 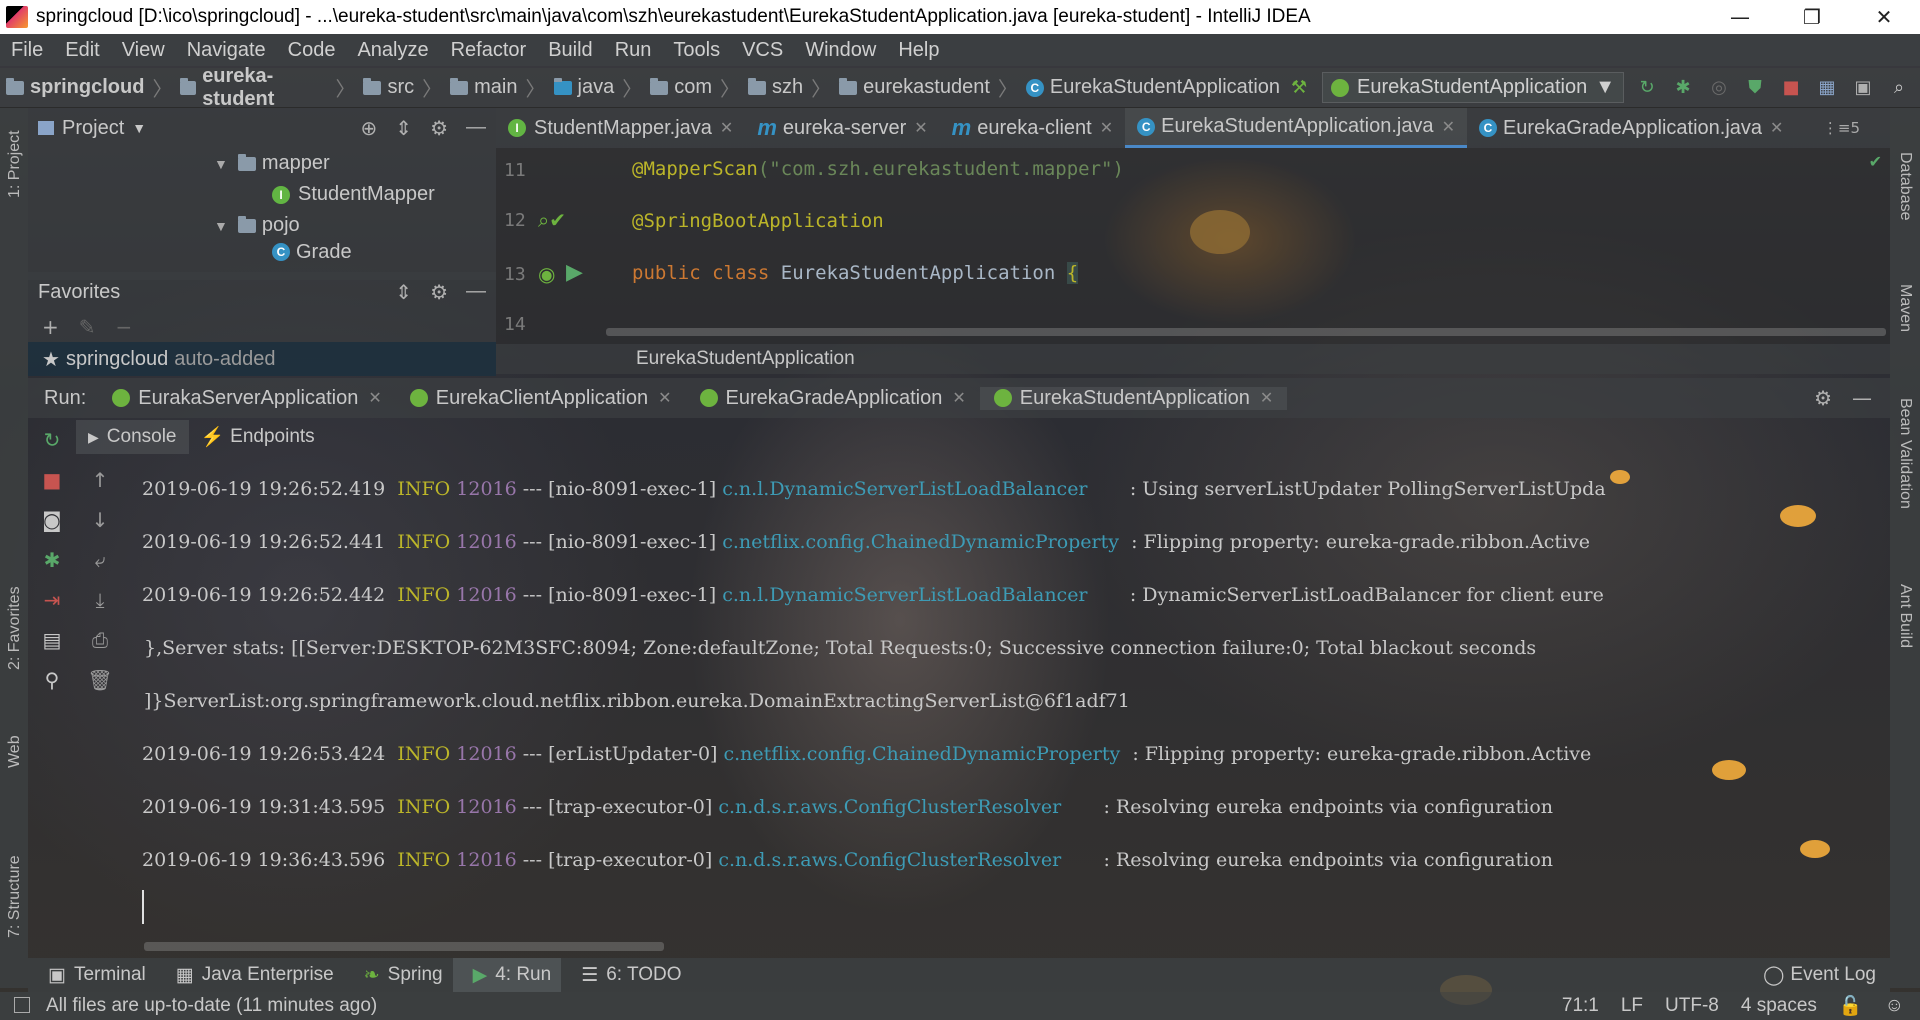 What do you see at coordinates (1246, 332) in the screenshot?
I see `editor-horizontal-scrollbar` at bounding box center [1246, 332].